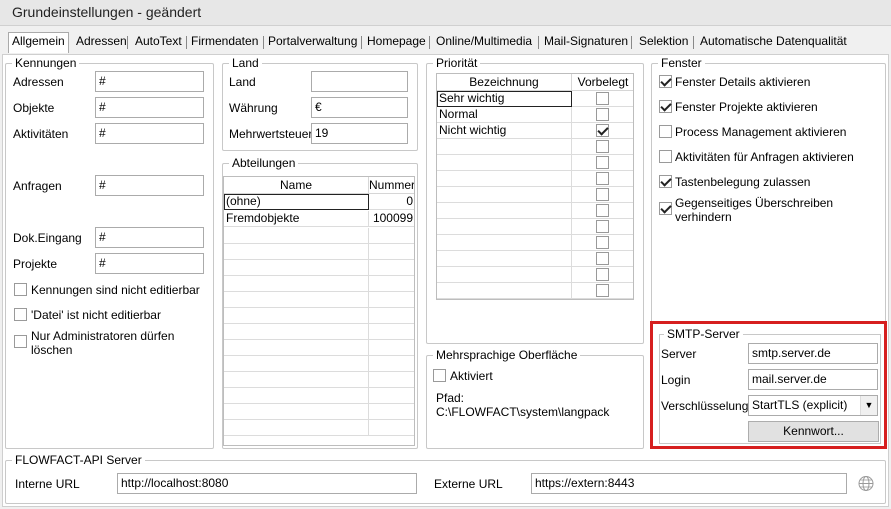  I want to click on tab-online-multimedia: Online/Multimedia, so click(484, 42).